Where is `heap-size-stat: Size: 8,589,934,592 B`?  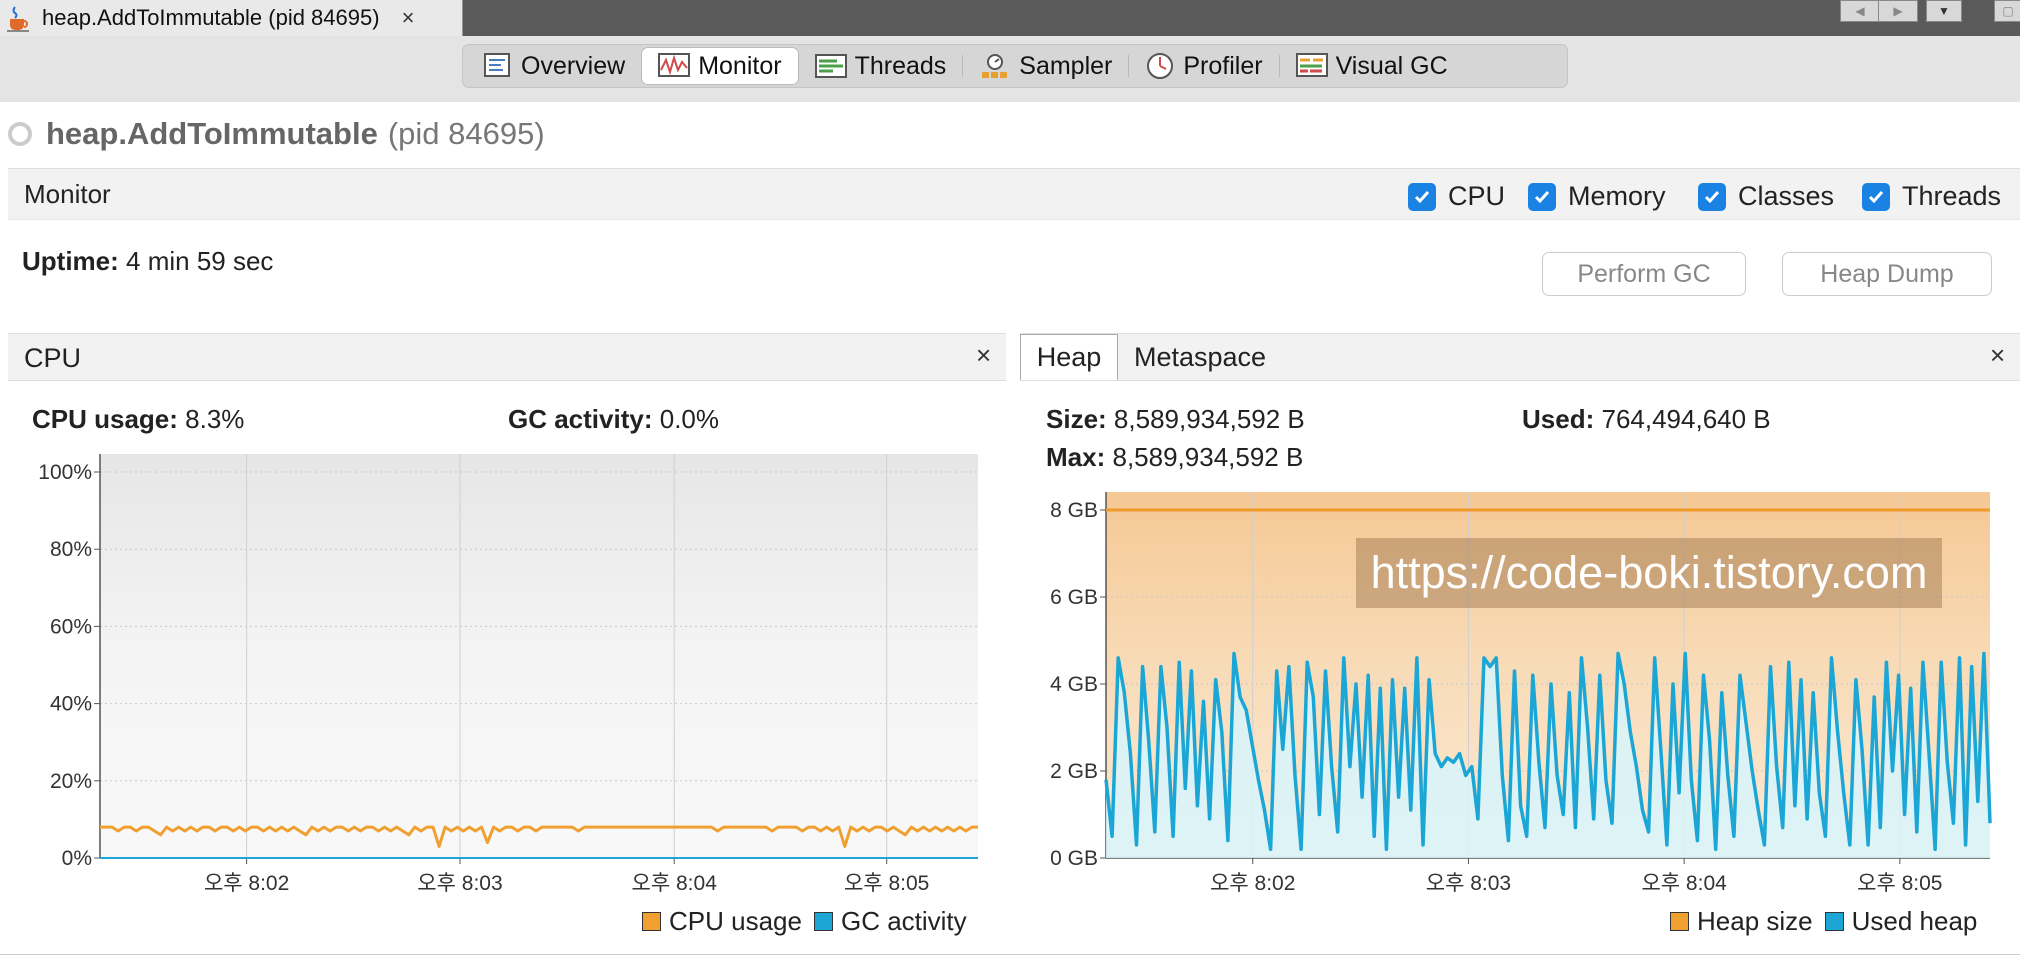
heap-size-stat: Size: 8,589,934,592 B is located at coordinates (1175, 419).